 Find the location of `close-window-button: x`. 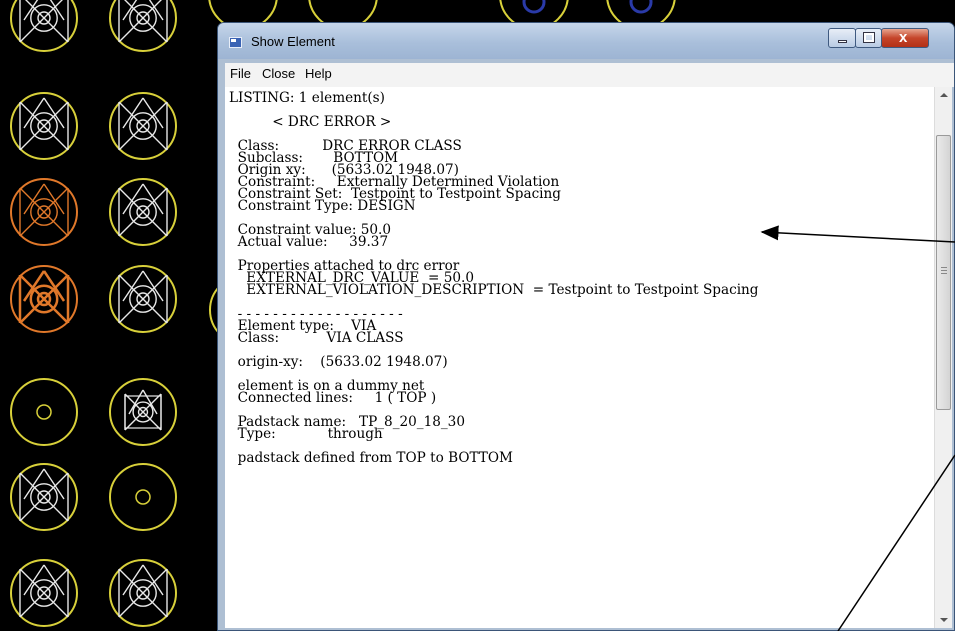

close-window-button: x is located at coordinates (905, 38).